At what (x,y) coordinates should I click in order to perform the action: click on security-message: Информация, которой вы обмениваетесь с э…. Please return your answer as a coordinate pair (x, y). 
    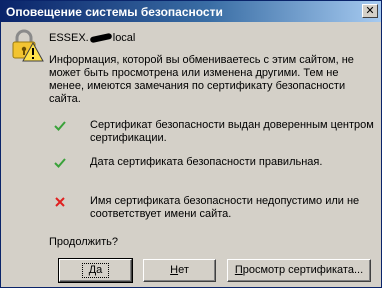
    Looking at the image, I should click on (201, 79).